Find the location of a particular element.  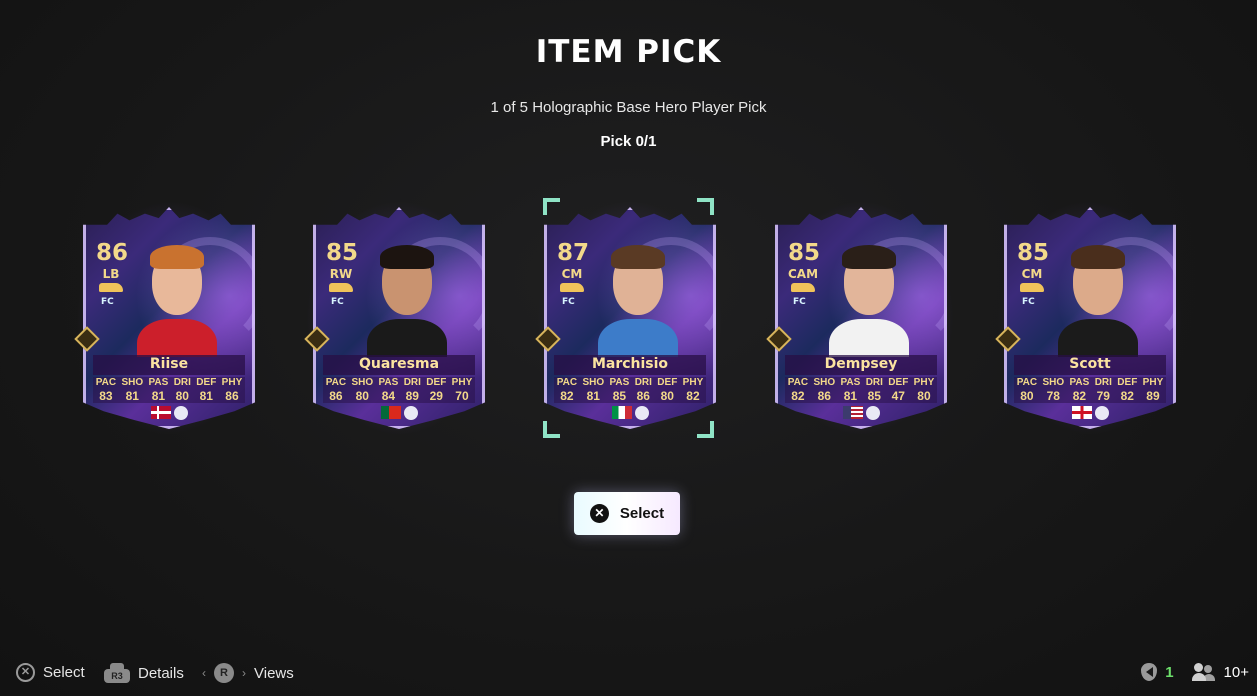

stat-dri: DRI 79 is located at coordinates (1103, 390).